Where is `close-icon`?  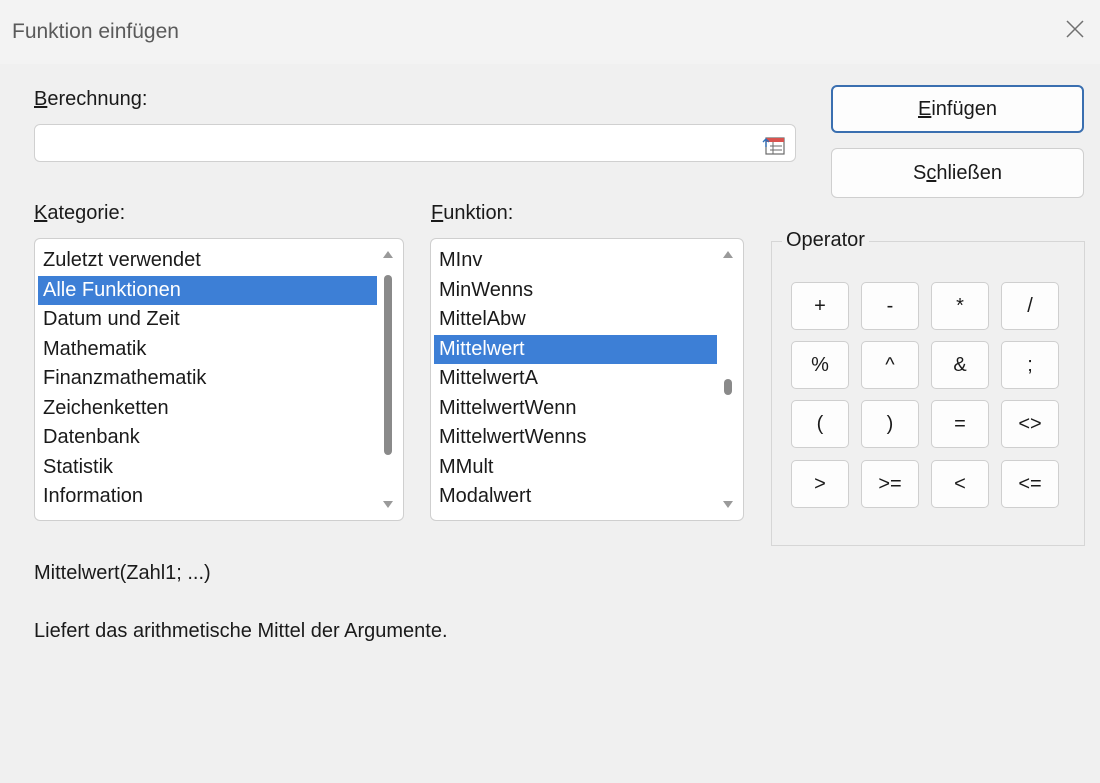
close-icon is located at coordinates (1075, 29).